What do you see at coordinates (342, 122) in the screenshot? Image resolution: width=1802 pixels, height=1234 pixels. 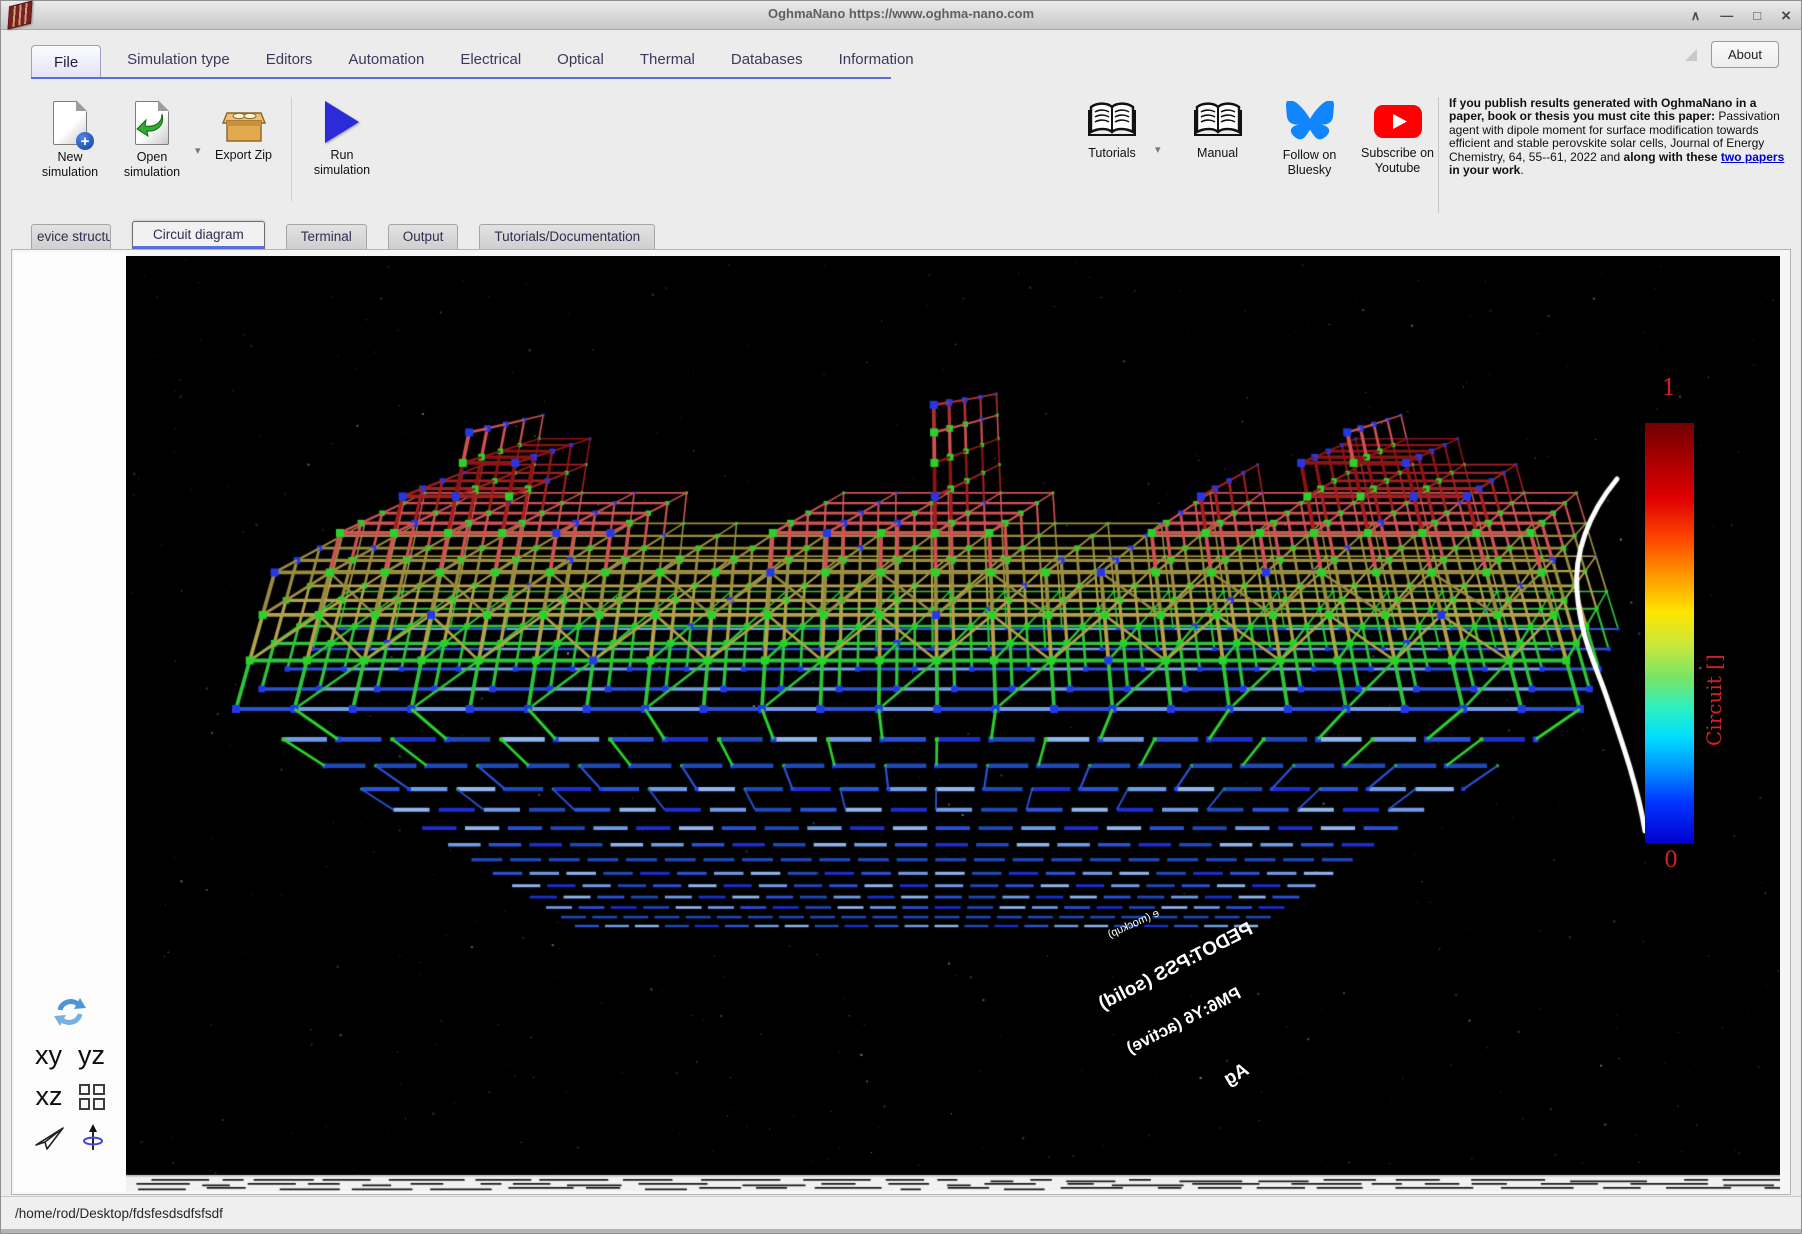 I see `play-icon` at bounding box center [342, 122].